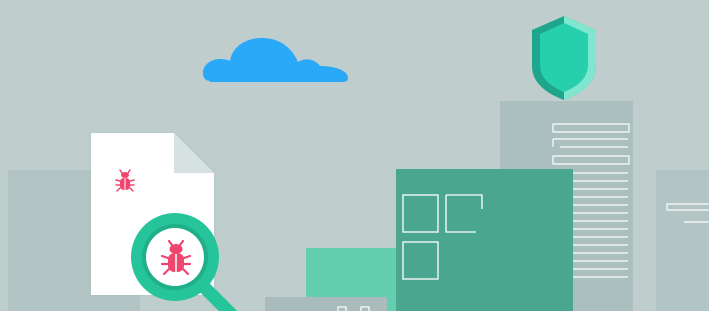 The height and width of the screenshot is (311, 709). What do you see at coordinates (564, 58) in the screenshot?
I see `shield-icon` at bounding box center [564, 58].